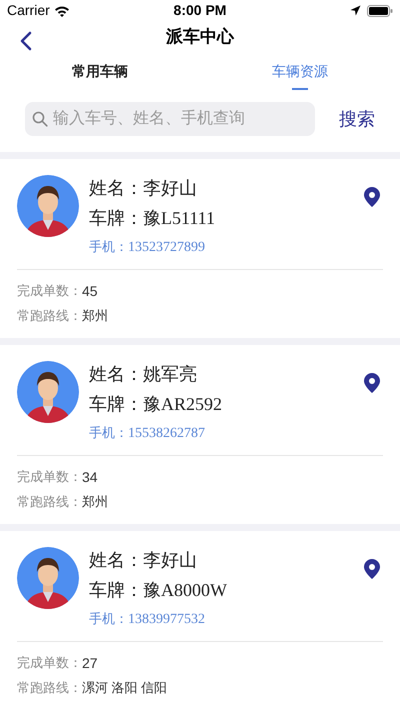  What do you see at coordinates (166, 433) in the screenshot?
I see `phone-link: 15538262787` at bounding box center [166, 433].